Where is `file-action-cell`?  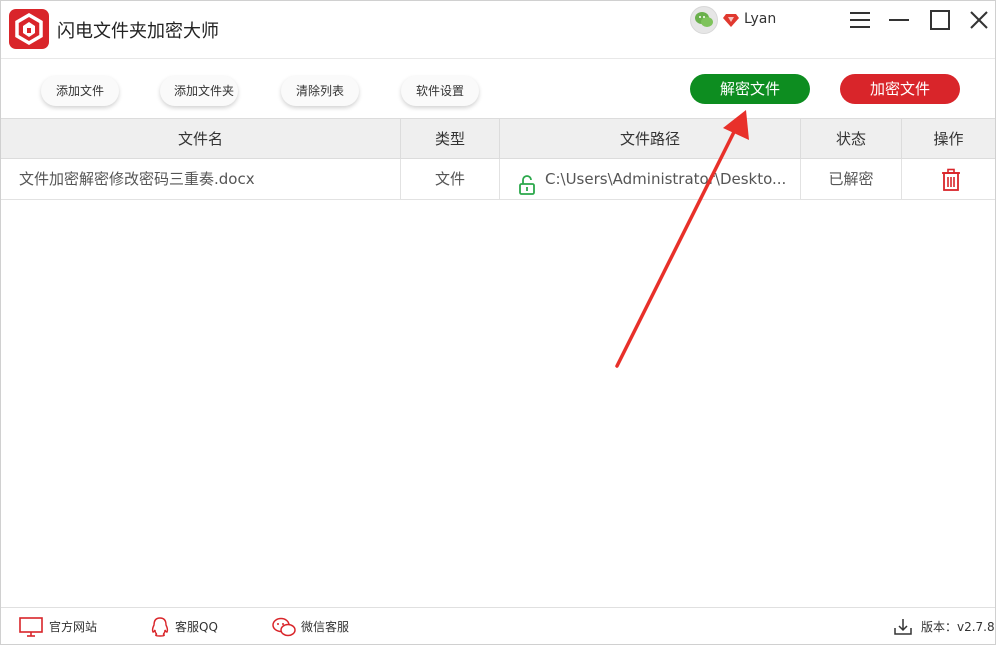 file-action-cell is located at coordinates (948, 179).